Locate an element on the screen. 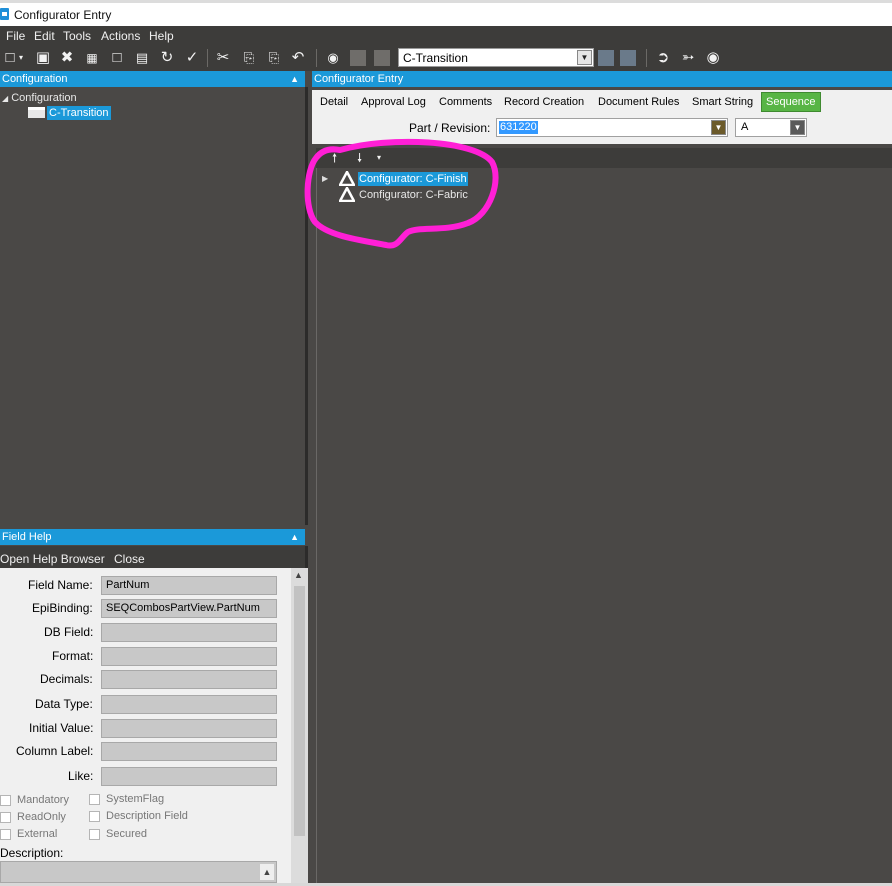 Image resolution: width=892 pixels, height=886 pixels. delete-icon: ✖ is located at coordinates (67, 58).